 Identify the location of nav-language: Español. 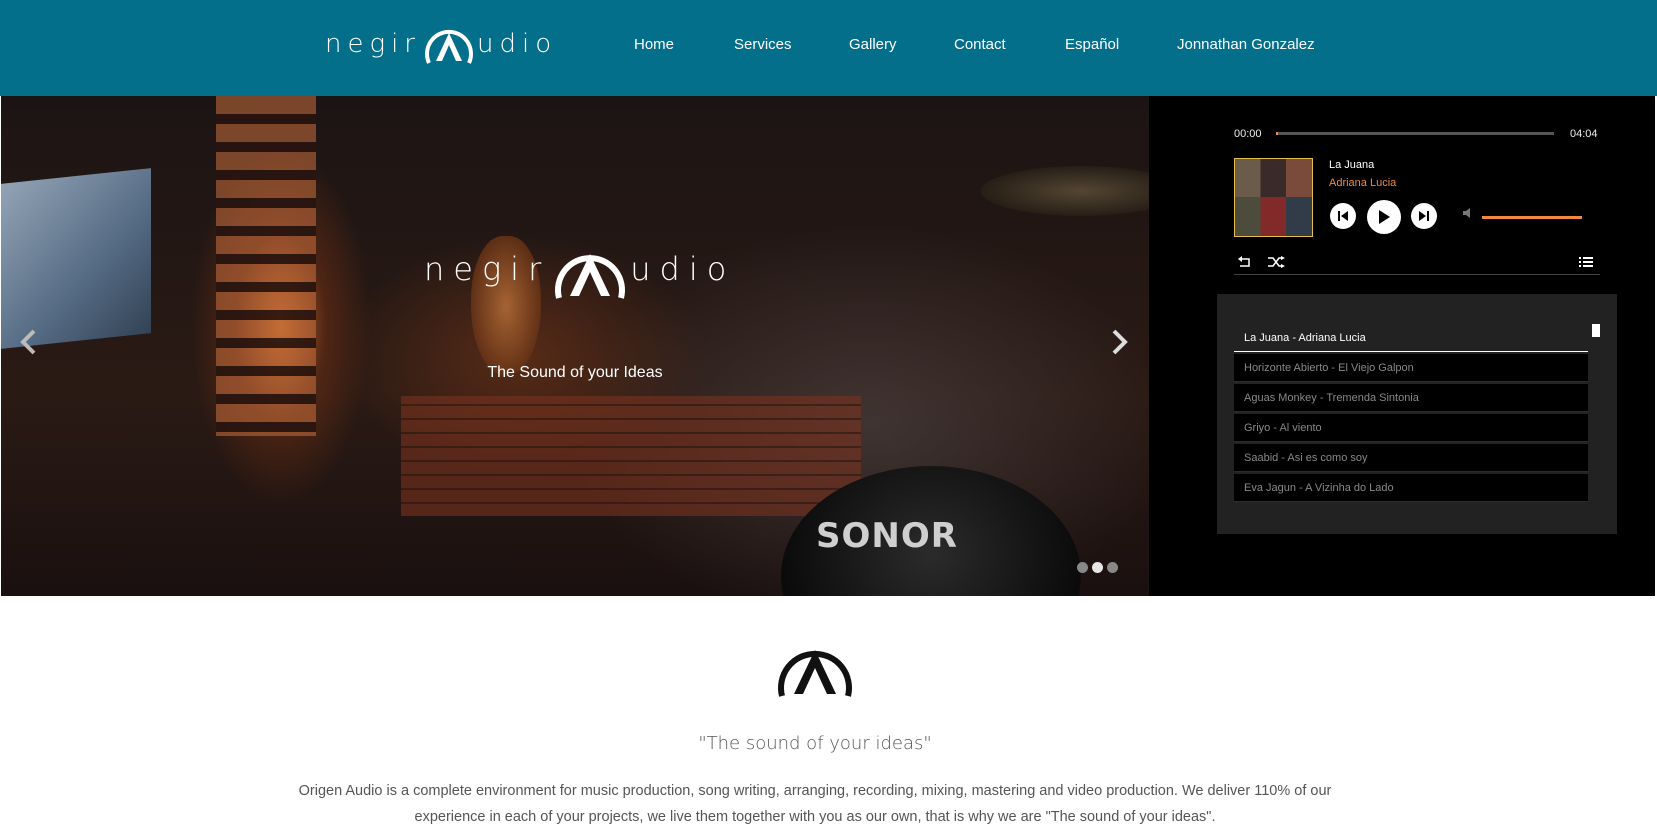
(1092, 44).